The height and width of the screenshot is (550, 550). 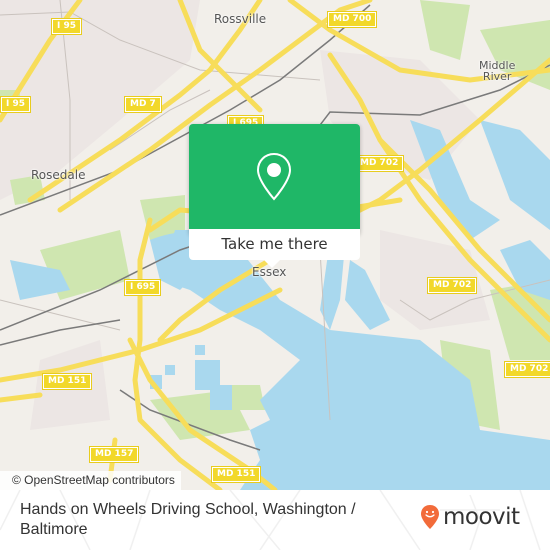 I want to click on road-shield-md157: MD 157, so click(x=114, y=454).